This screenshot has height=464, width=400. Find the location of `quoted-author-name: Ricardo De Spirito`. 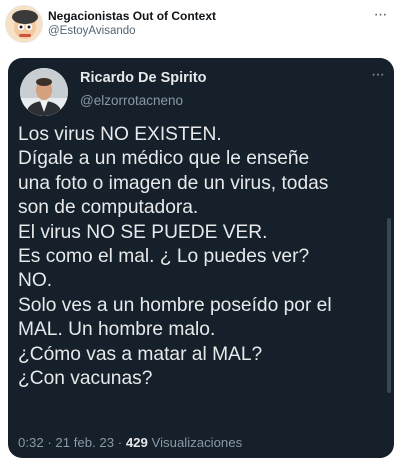

quoted-author-name: Ricardo De Spirito is located at coordinates (143, 78).